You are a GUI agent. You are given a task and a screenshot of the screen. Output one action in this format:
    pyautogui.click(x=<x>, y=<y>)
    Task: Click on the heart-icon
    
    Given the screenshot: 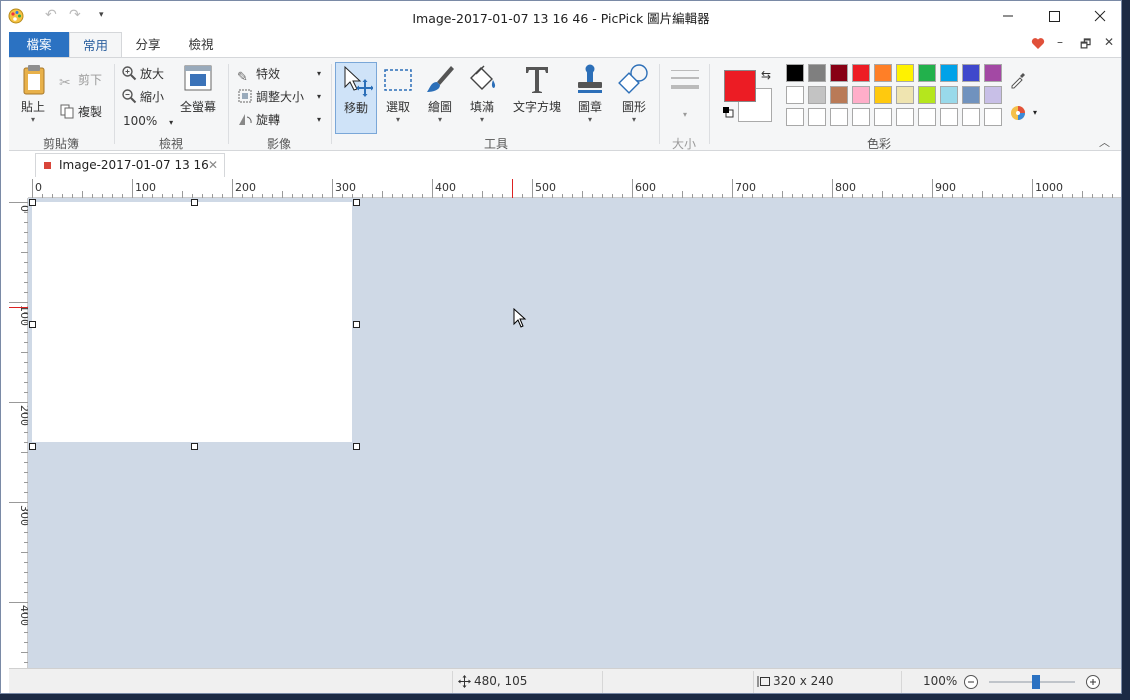 What is the action you would take?
    pyautogui.click(x=1038, y=43)
    